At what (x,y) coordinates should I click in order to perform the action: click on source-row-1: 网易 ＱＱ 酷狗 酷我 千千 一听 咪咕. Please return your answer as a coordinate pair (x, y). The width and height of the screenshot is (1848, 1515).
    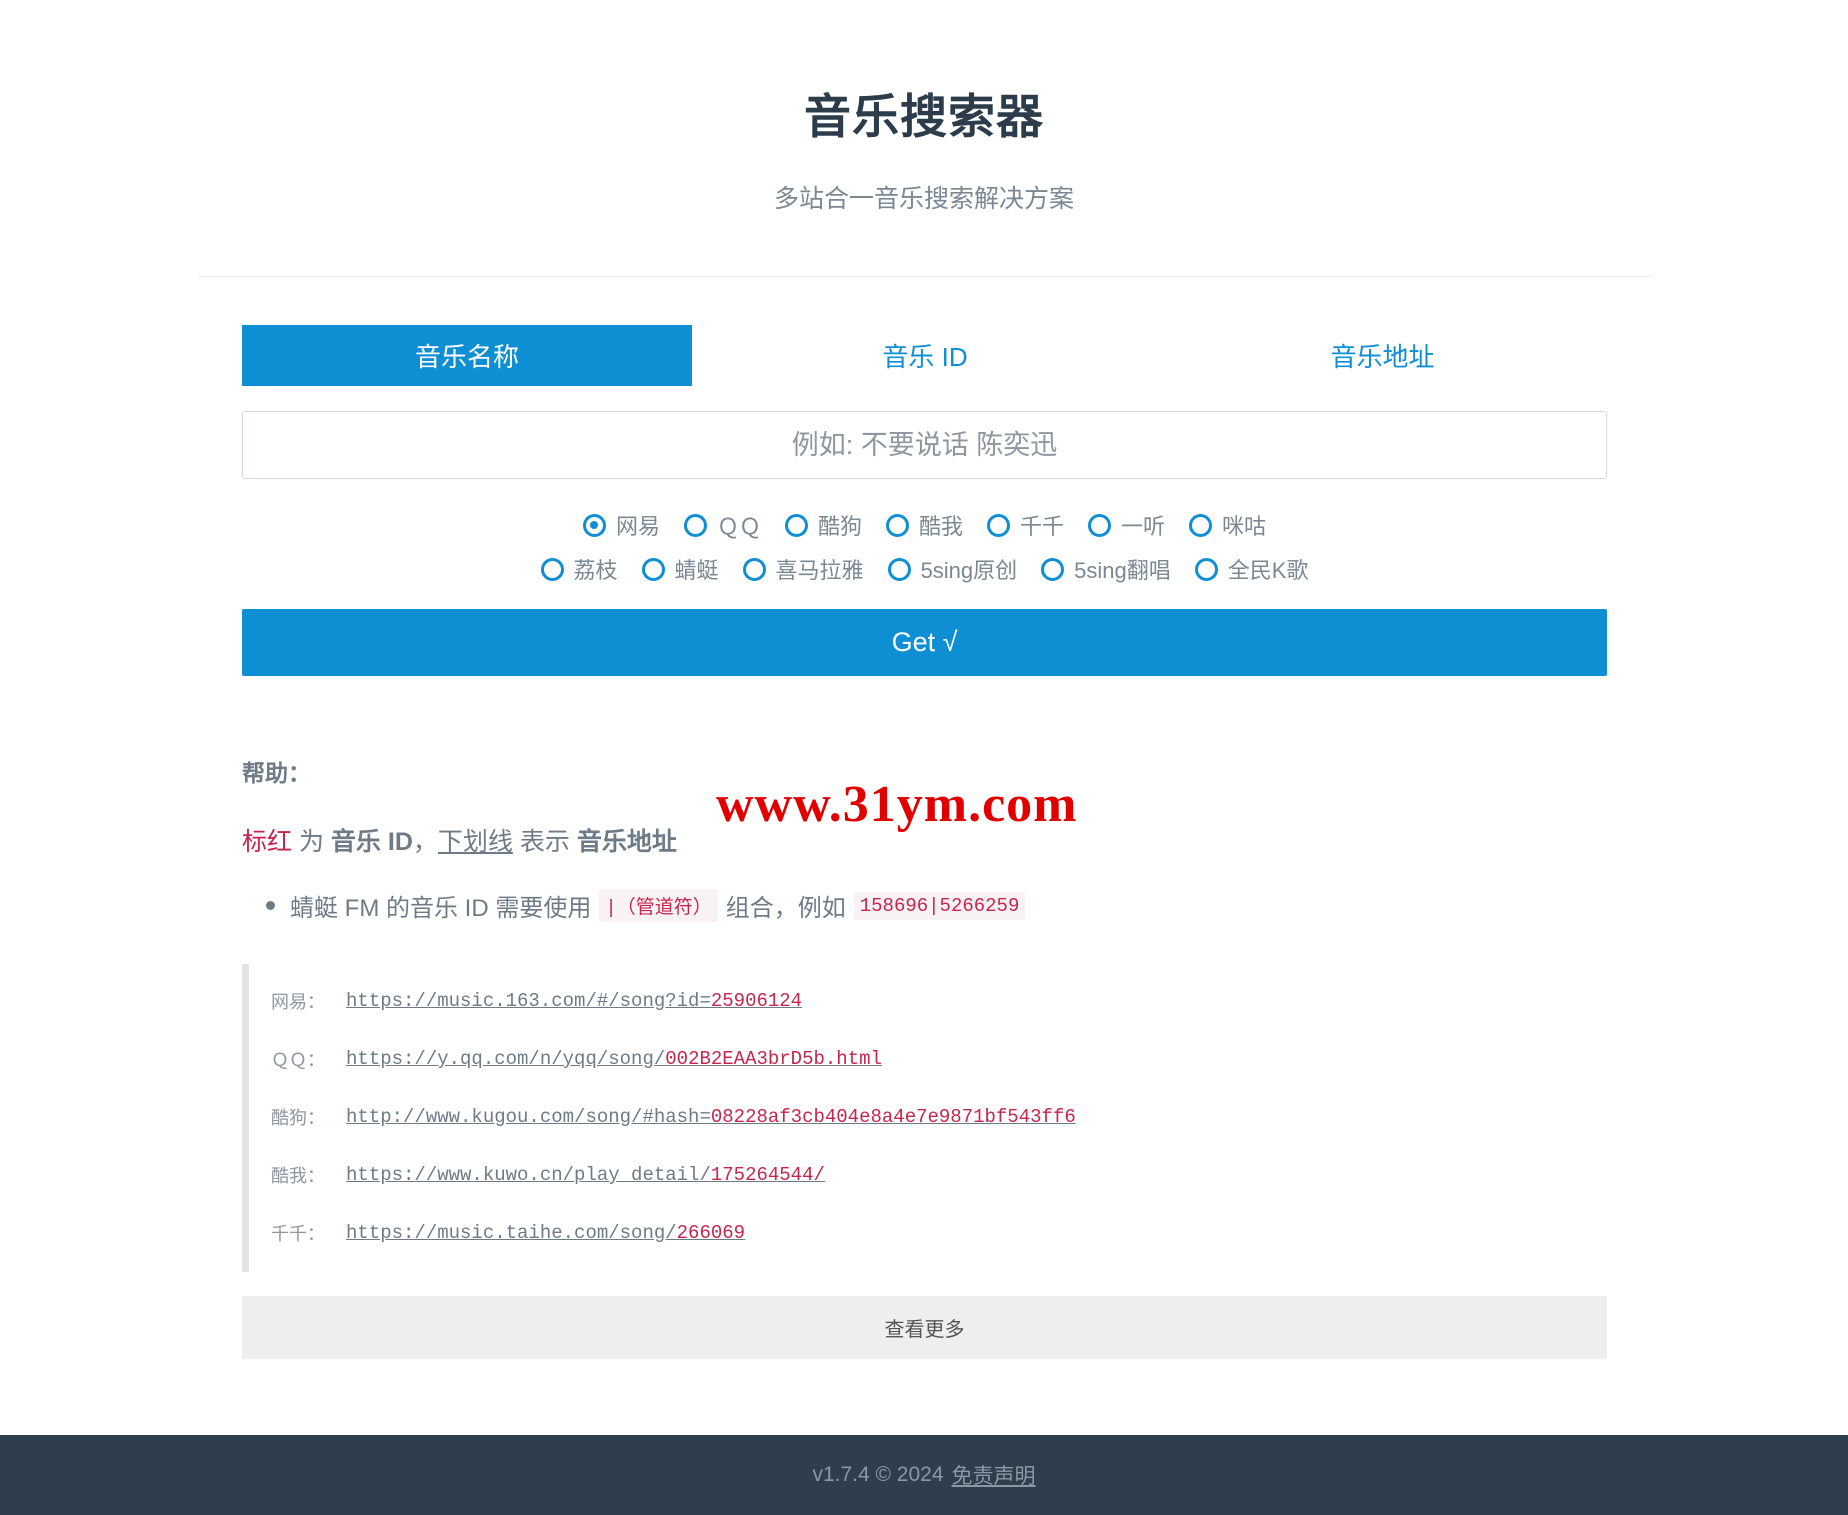
    Looking at the image, I should click on (924, 525).